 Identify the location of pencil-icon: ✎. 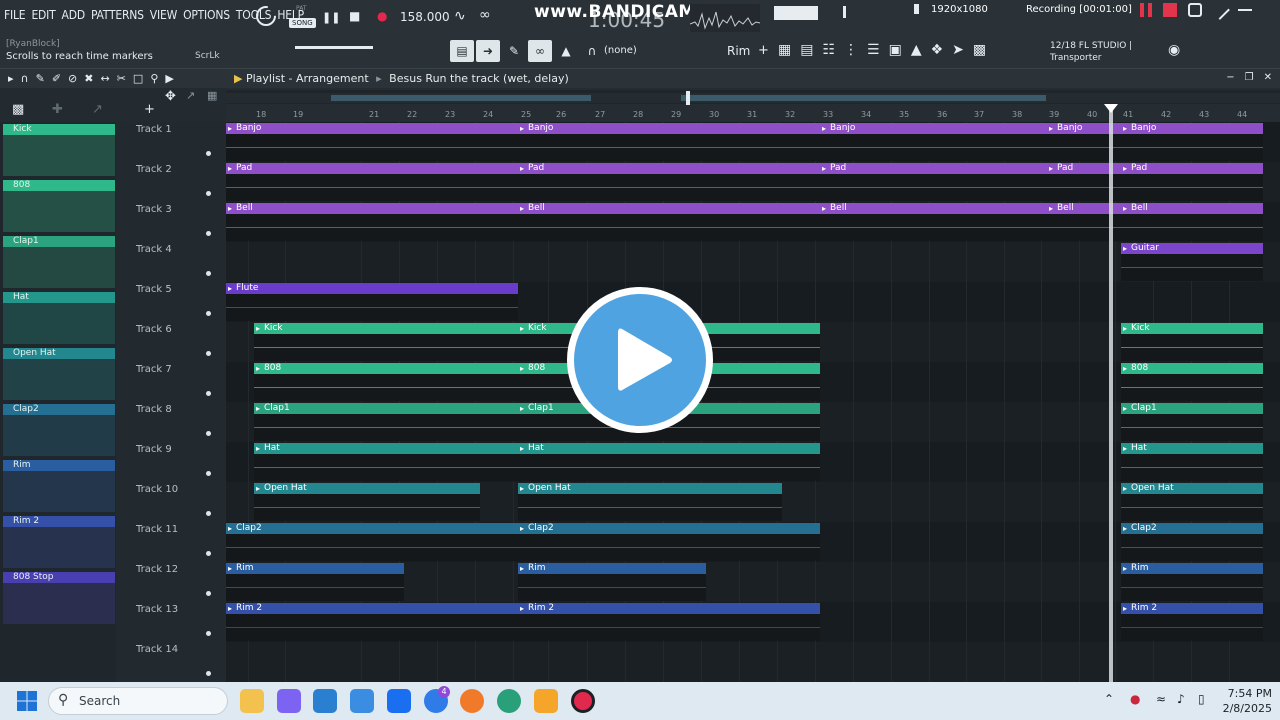
(514, 51).